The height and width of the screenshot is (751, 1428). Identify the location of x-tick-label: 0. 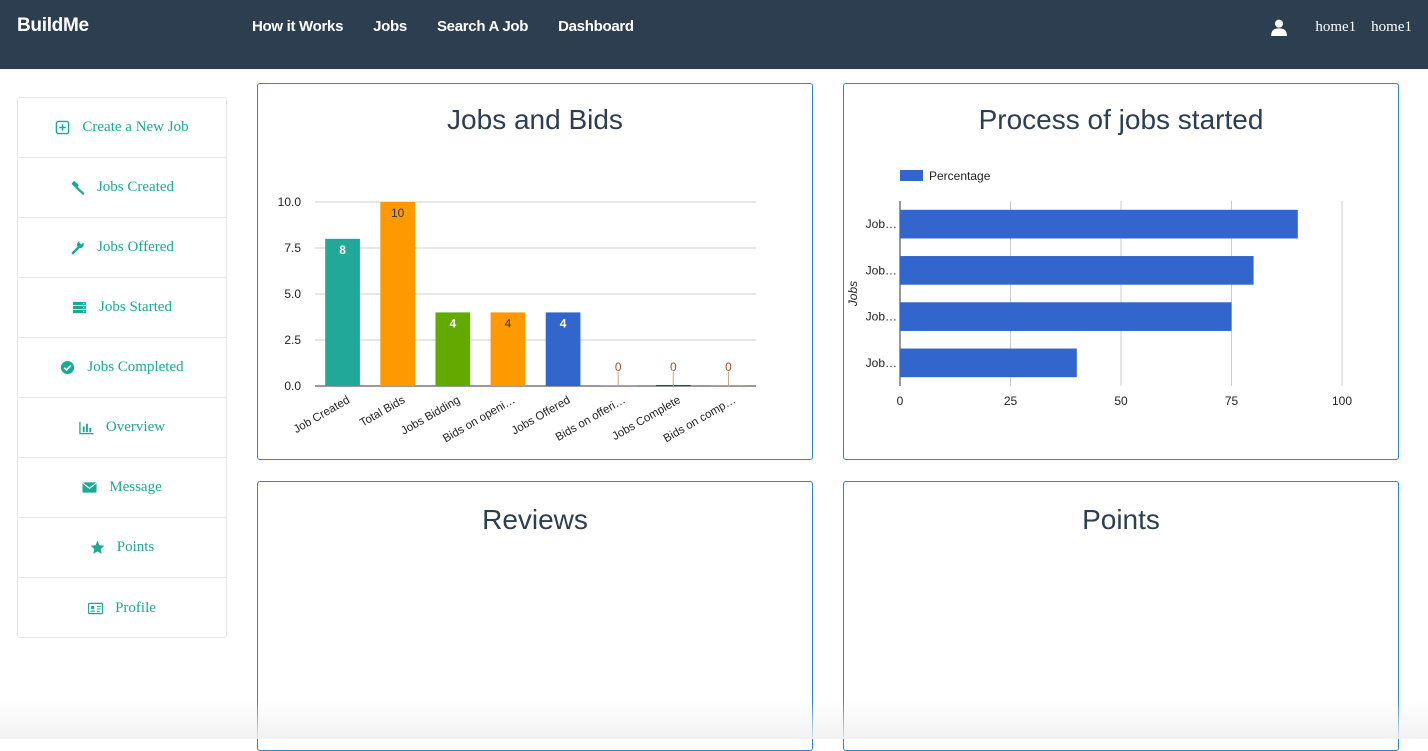
(900, 401).